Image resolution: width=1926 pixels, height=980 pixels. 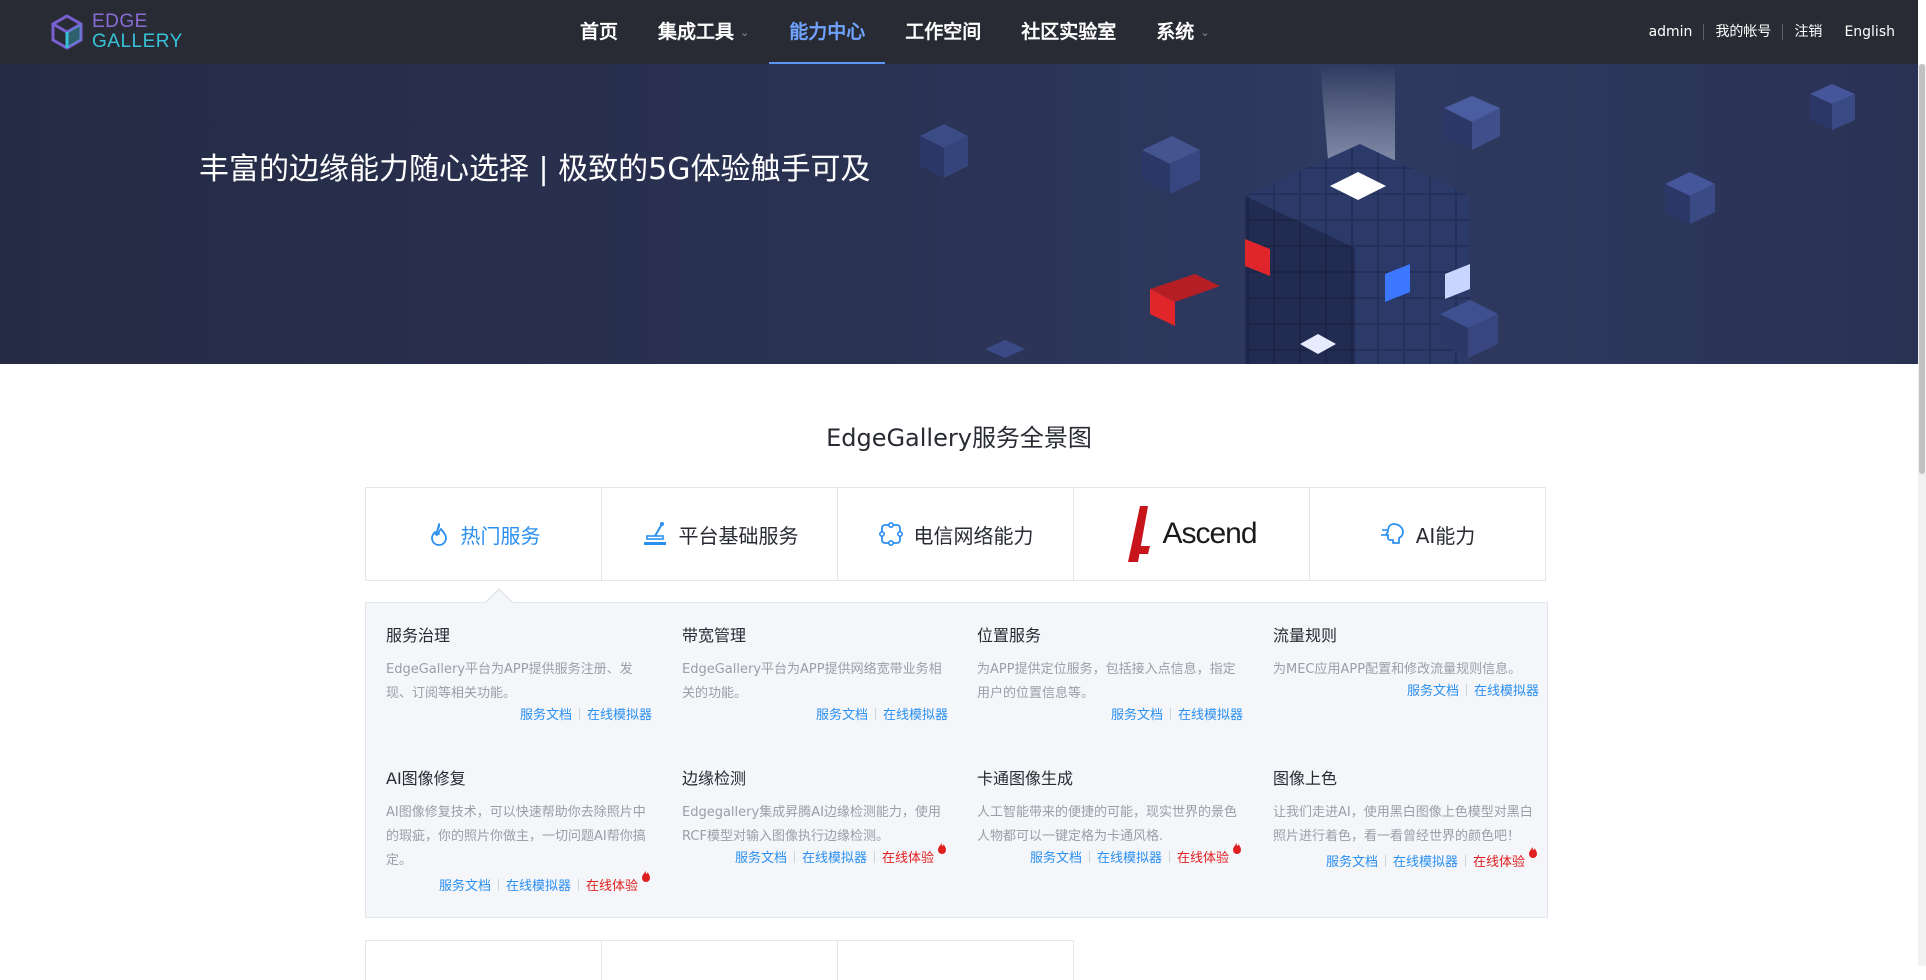 What do you see at coordinates (120, 21) in the screenshot?
I see `logo-text-edge: EDGE` at bounding box center [120, 21].